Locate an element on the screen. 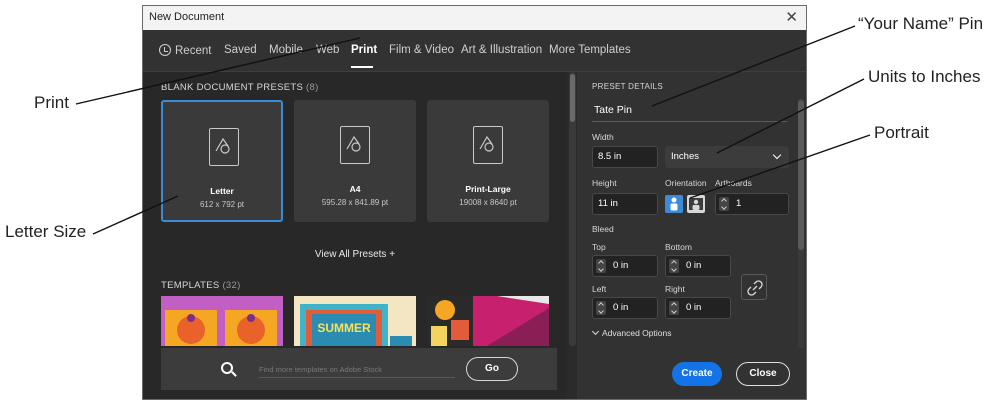  title-bar: New Document ✕ is located at coordinates (474, 18).